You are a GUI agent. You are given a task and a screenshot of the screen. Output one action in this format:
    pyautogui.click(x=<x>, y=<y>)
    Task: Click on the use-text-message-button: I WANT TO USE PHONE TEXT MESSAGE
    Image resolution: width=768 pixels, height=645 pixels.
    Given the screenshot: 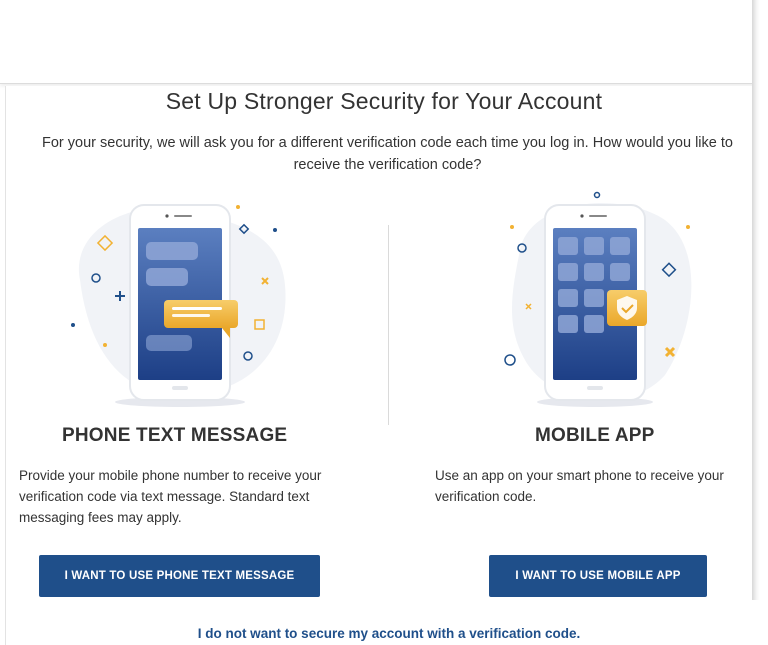 What is the action you would take?
    pyautogui.click(x=179, y=576)
    